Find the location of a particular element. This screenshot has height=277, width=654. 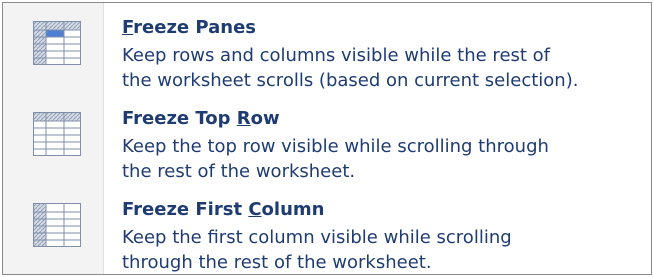

accelerator-key: C is located at coordinates (255, 209).